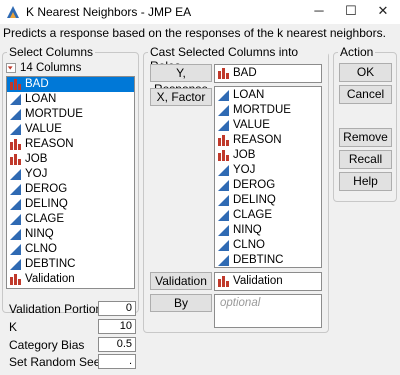  I want to click on column-item: DEBTINC, so click(70, 264).